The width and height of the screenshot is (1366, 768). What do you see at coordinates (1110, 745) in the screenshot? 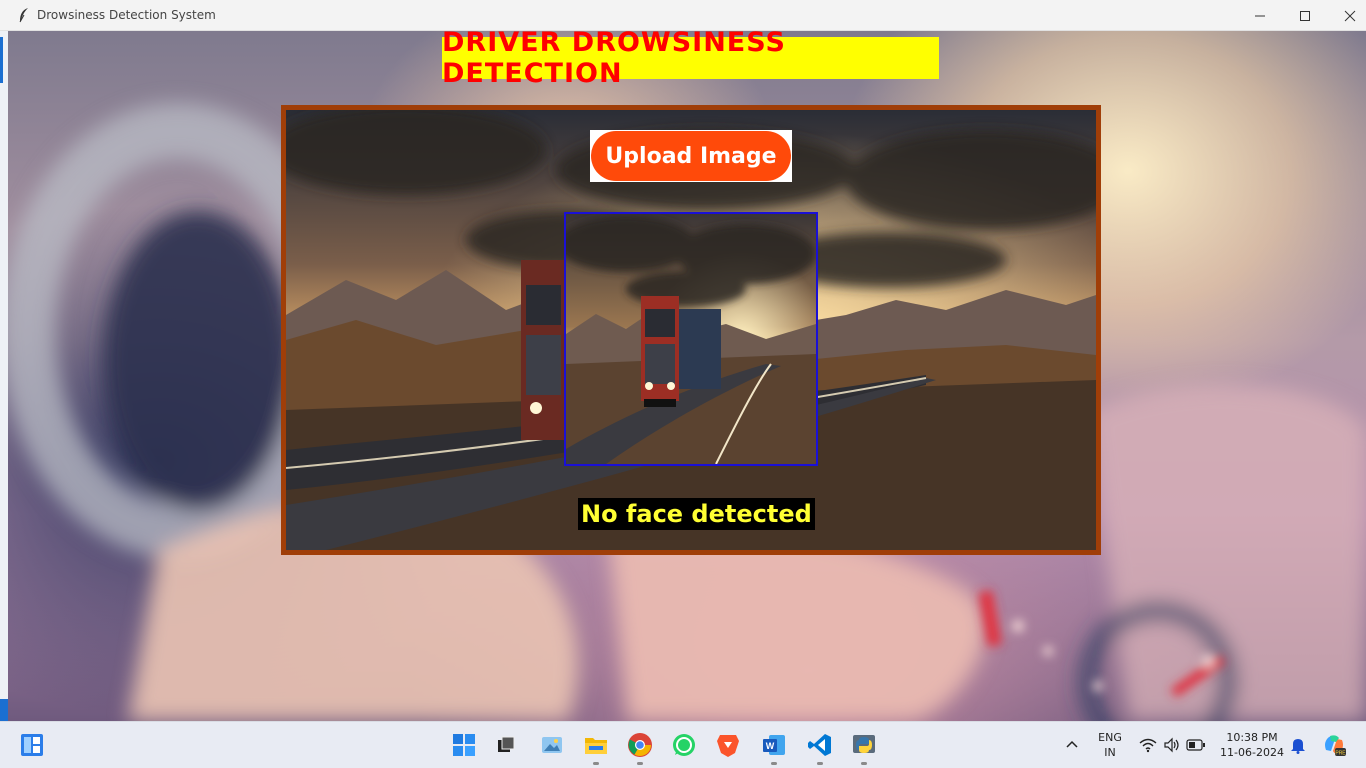
I see `input-language-indicator: ENG IN` at bounding box center [1110, 745].